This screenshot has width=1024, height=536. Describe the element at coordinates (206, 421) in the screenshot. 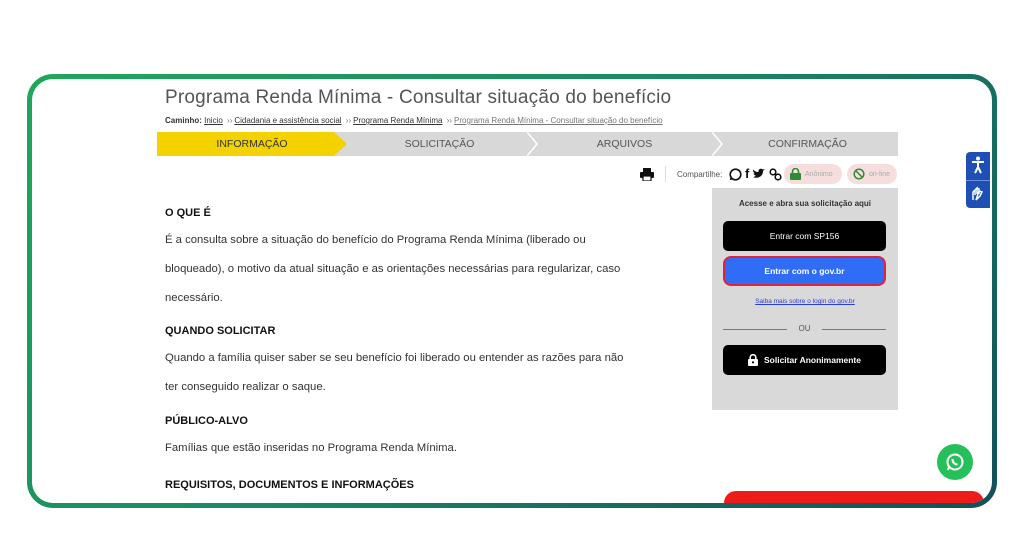

I see `section-heading-publico: PÚBLICO-ALVO` at that location.